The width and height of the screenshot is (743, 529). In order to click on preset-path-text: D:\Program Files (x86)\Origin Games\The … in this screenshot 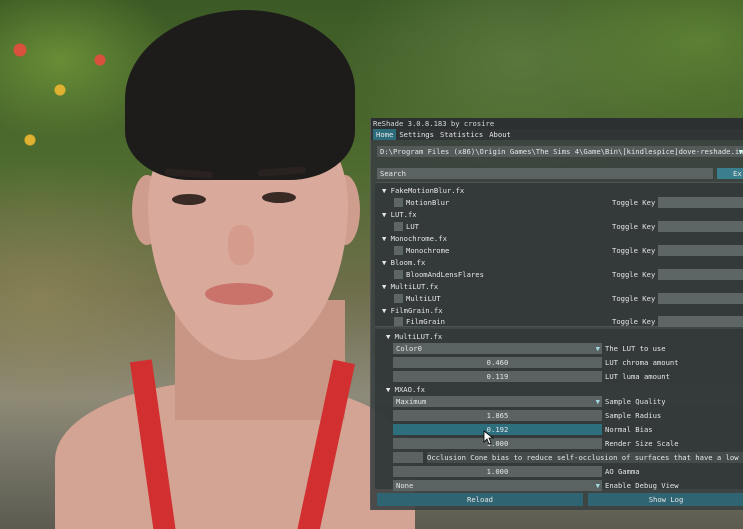, I will do `click(561, 151)`.